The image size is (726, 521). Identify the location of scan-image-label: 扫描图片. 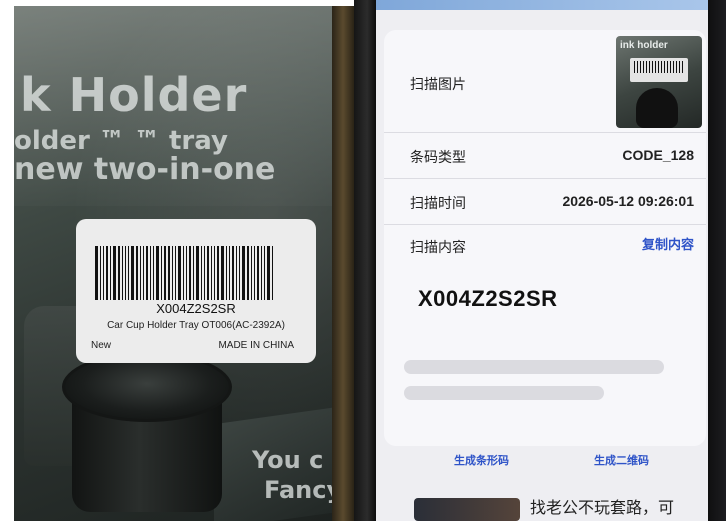
(438, 84).